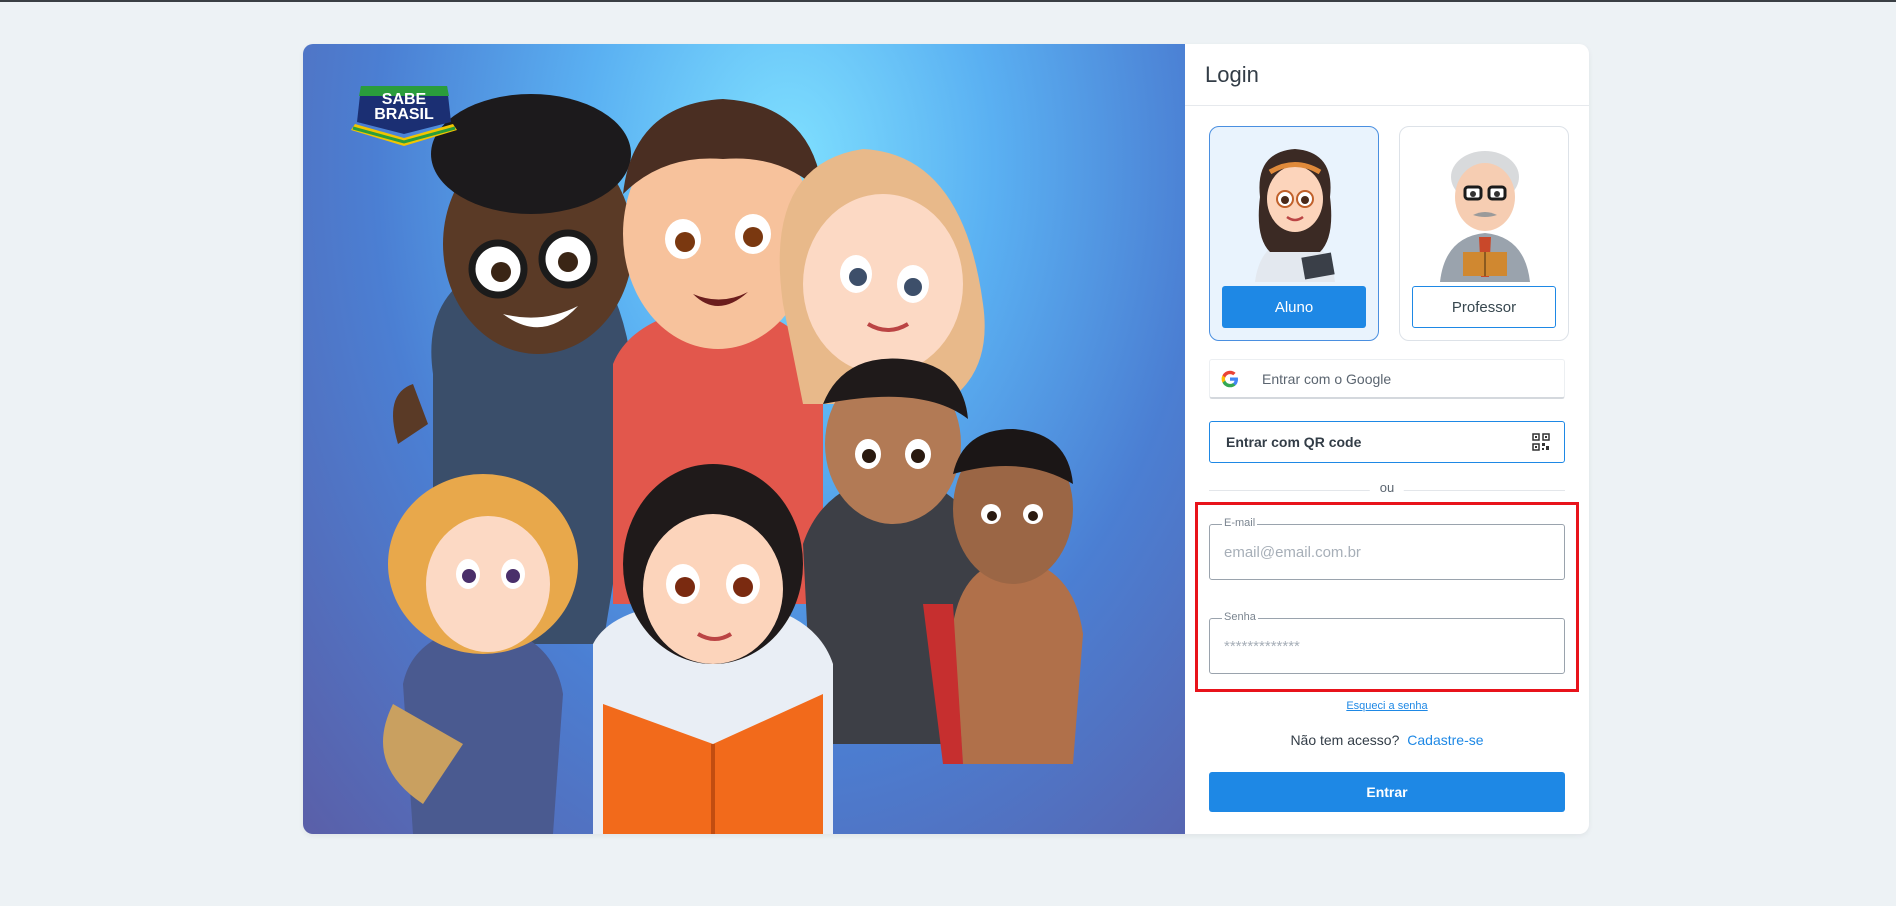  What do you see at coordinates (1384, 646) in the screenshot?
I see `password-input` at bounding box center [1384, 646].